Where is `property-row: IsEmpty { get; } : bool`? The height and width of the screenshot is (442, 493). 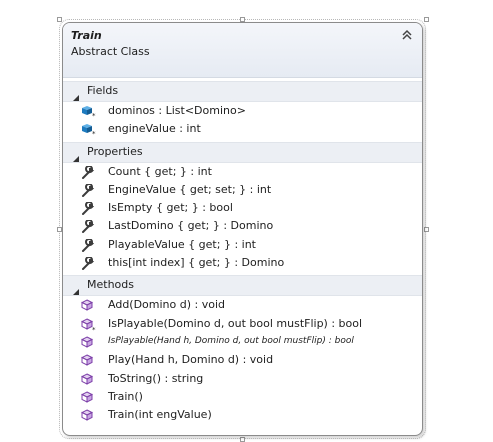 property-row: IsEmpty { get; } : bool is located at coordinates (242, 208).